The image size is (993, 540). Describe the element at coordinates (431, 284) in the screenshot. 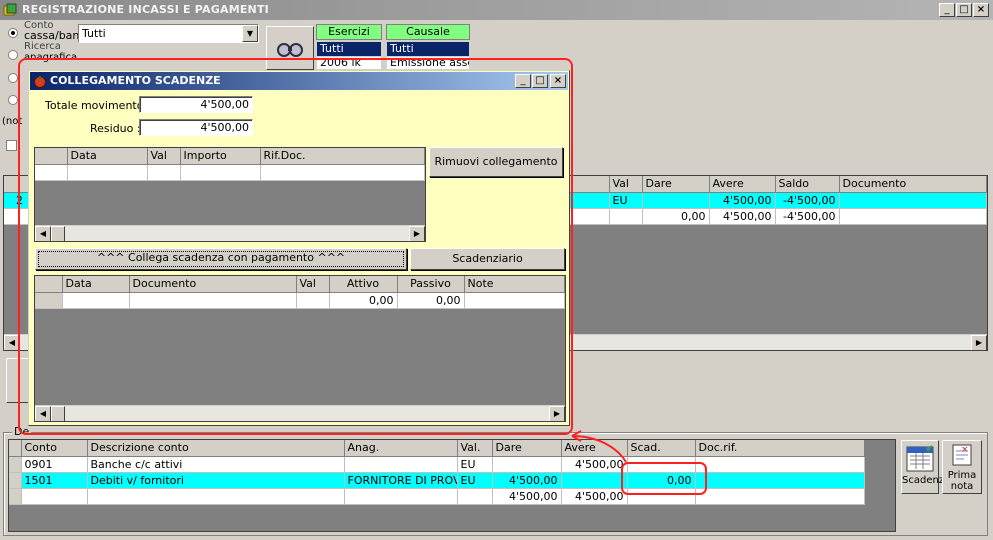

I see `col-passivo: Passivo` at that location.